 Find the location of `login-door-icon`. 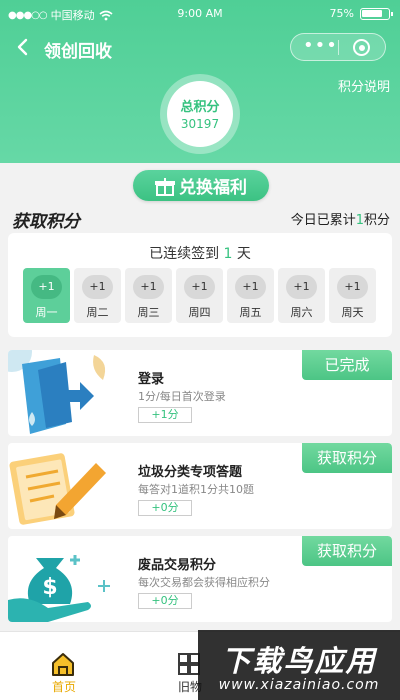

login-door-icon is located at coordinates (57, 392).